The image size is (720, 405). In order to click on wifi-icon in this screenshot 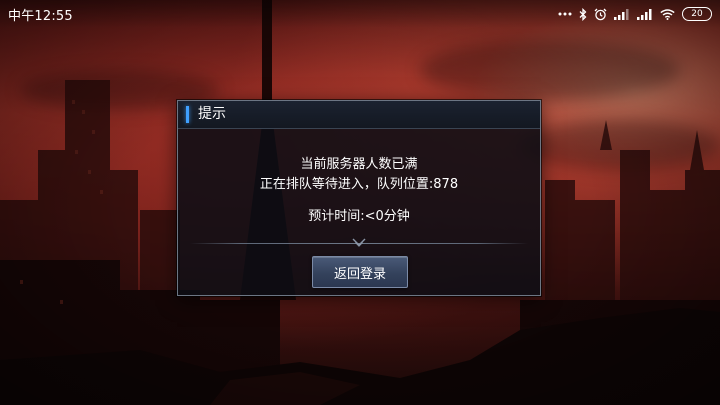, I will do `click(667, 14)`.